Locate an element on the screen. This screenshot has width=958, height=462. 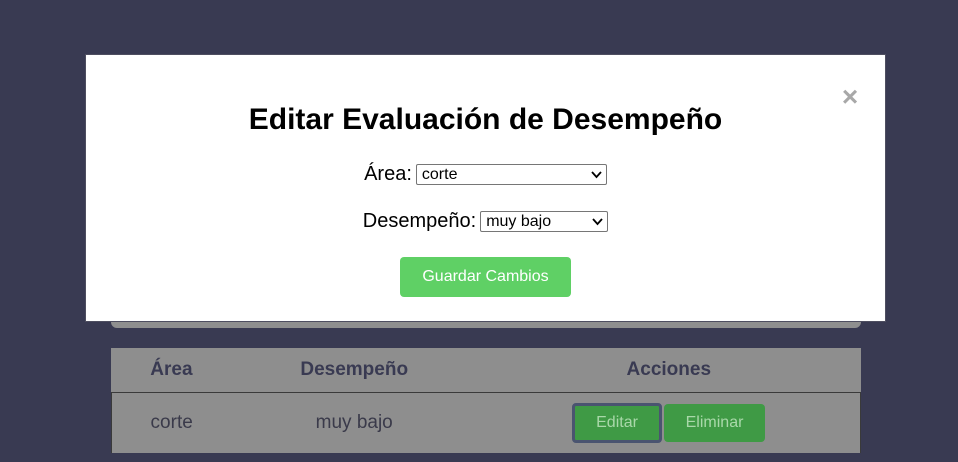
modal-title: Editar Evaluación de Desempeño is located at coordinates (485, 119).